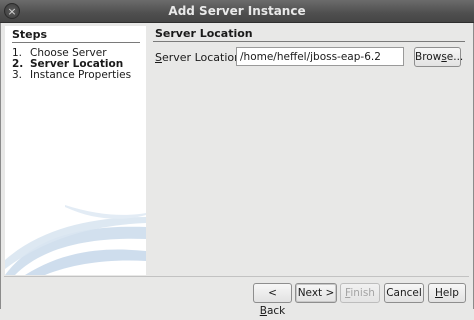 This screenshot has width=474, height=320. Describe the element at coordinates (450, 293) in the screenshot. I see `button-text: elp` at that location.